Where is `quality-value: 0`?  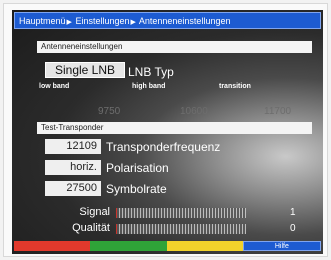 quality-value: 0 is located at coordinates (293, 228).